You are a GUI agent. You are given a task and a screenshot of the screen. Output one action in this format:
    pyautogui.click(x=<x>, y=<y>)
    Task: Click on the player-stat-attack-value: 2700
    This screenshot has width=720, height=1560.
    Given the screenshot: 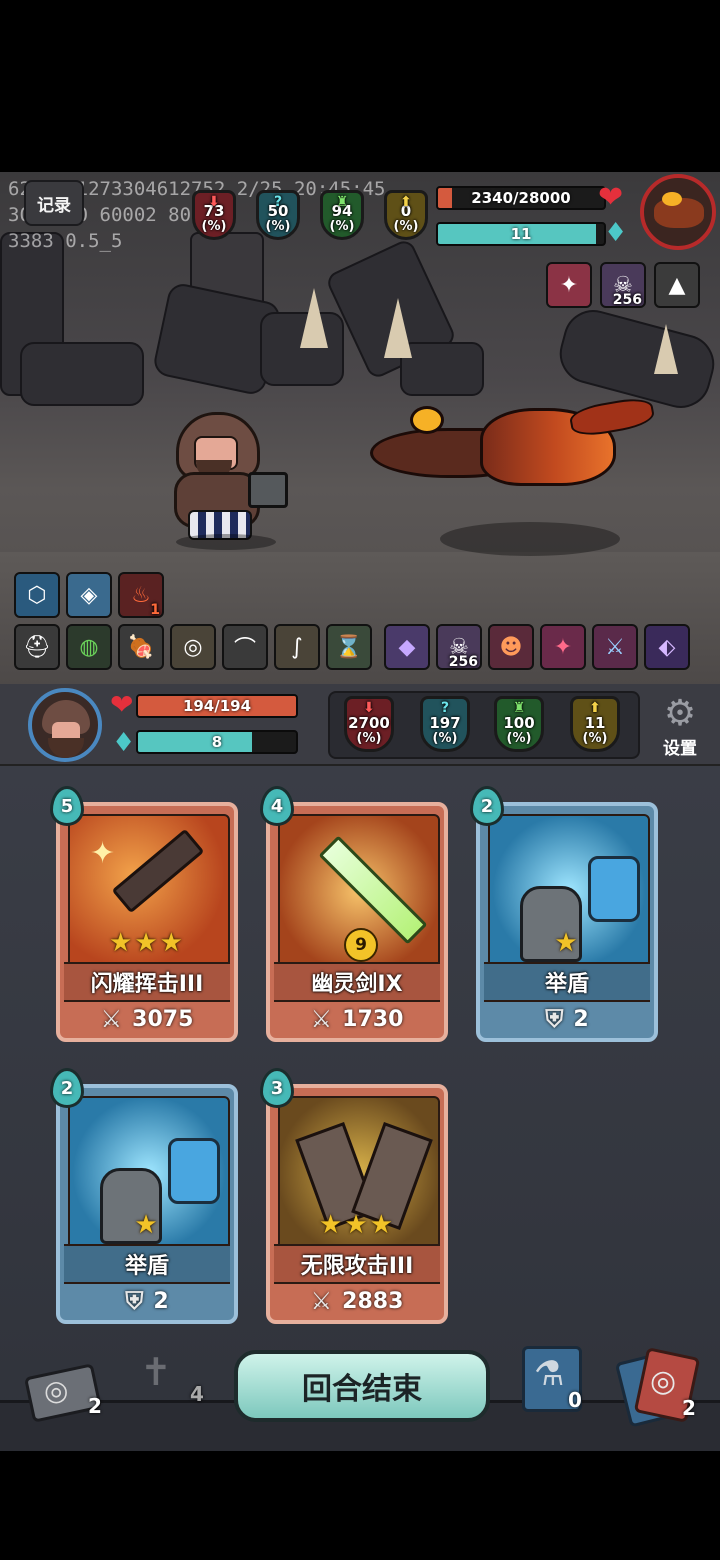 What is the action you would take?
    pyautogui.click(x=369, y=723)
    